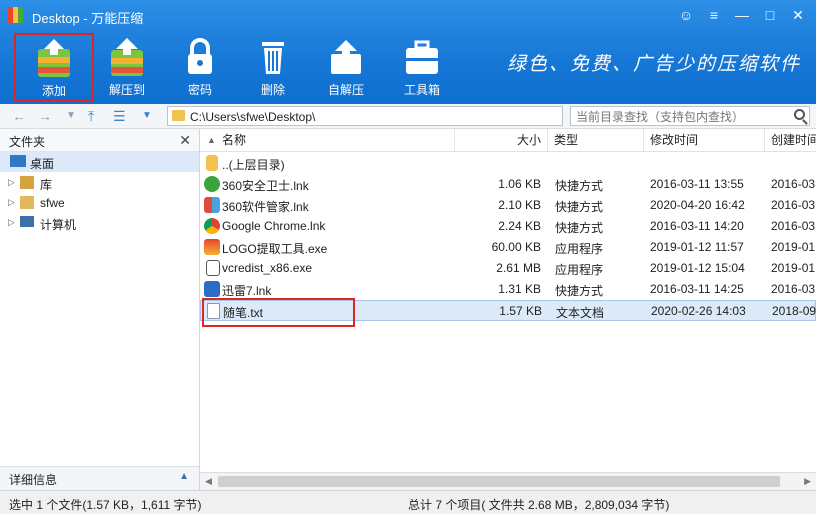 The width and height of the screenshot is (816, 514). I want to click on add-button: 添加, so click(54, 67).